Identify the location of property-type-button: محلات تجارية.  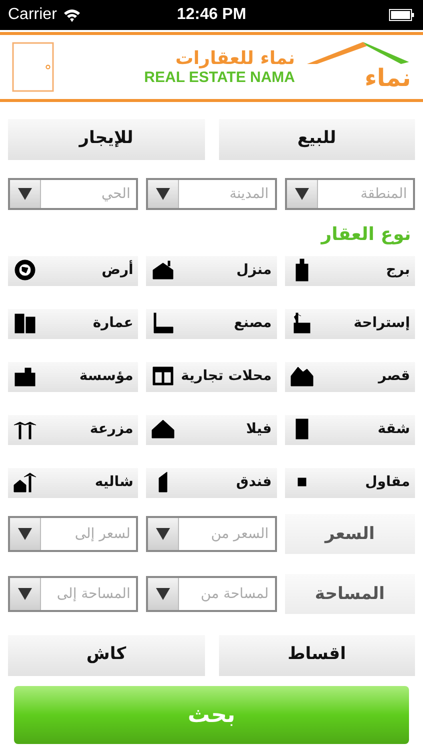
(211, 375).